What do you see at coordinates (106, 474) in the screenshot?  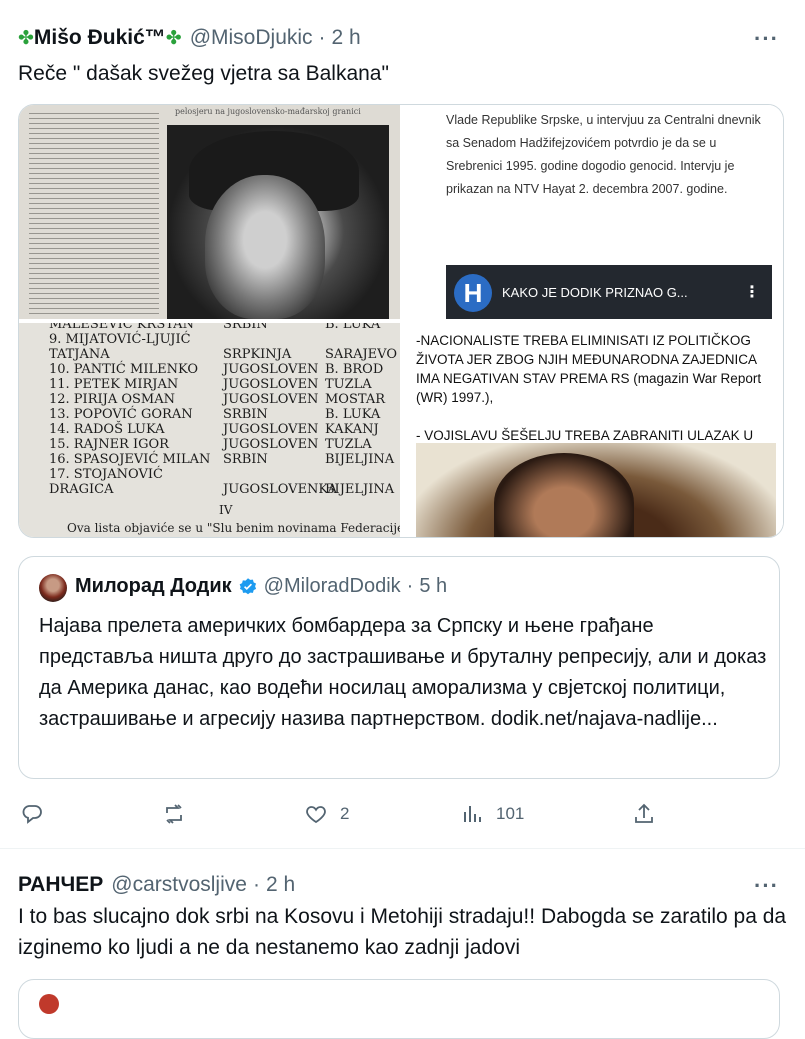 I see `list-row-name: 17. STOJANOVIĆ` at bounding box center [106, 474].